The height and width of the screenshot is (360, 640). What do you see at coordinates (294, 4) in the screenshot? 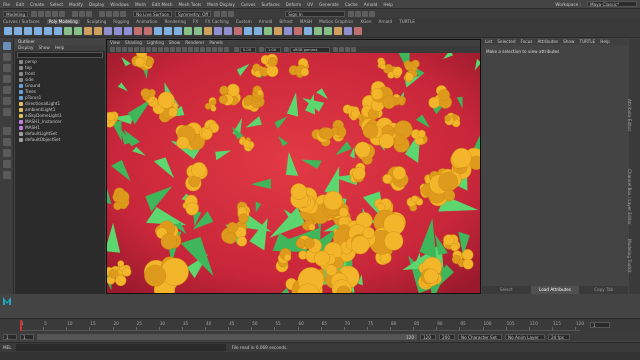
I see `menu-item-deform: Deform` at bounding box center [294, 4].